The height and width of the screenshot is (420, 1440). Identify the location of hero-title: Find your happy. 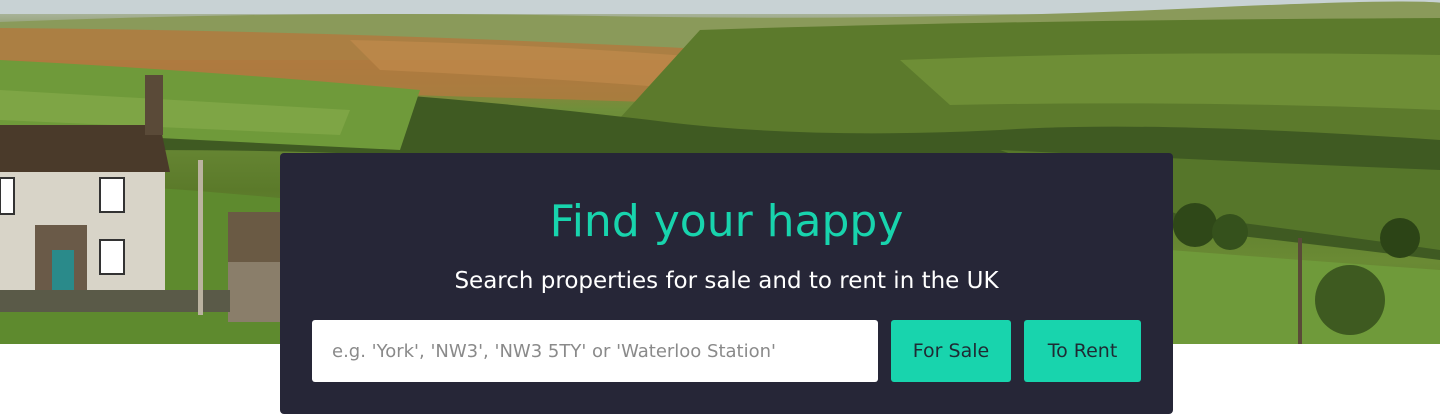
(726, 221).